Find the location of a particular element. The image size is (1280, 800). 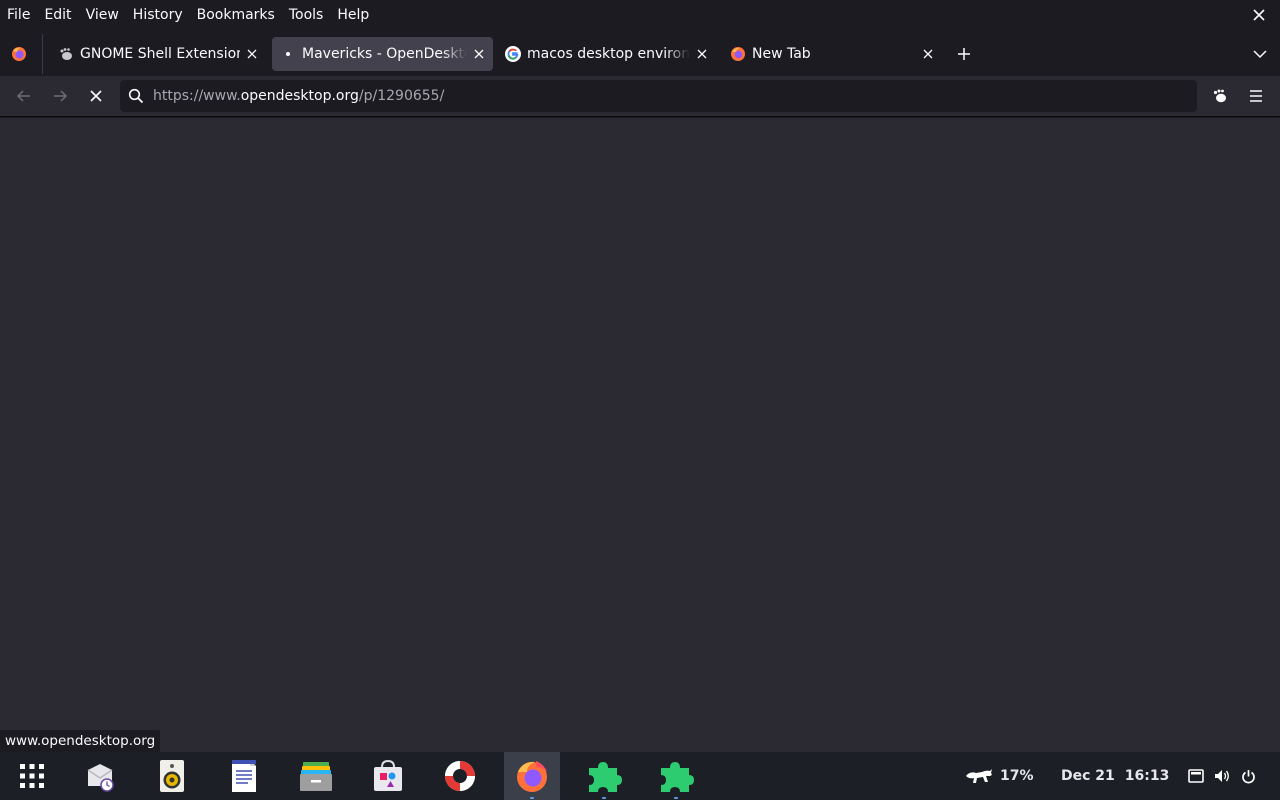

stop-button is located at coordinates (96, 96).